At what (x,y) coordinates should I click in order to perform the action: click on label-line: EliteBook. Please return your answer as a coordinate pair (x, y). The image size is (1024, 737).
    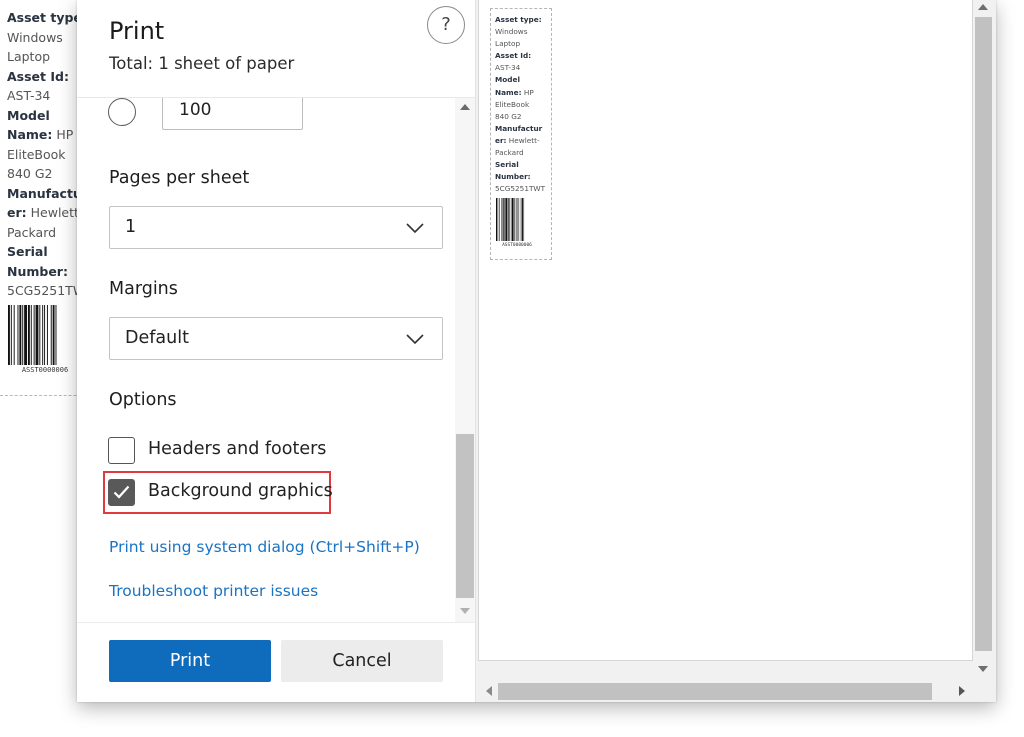
    Looking at the image, I should click on (523, 105).